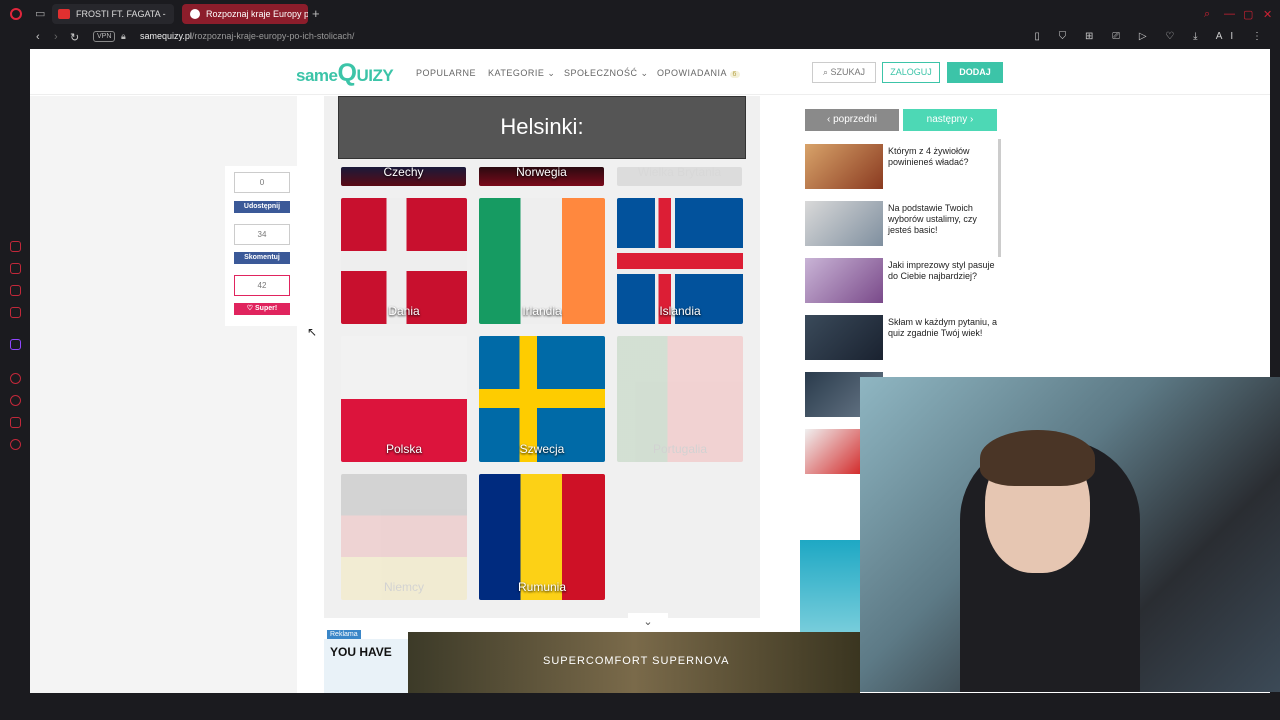 The height and width of the screenshot is (720, 1280). I want to click on maximize-icon: ▢, so click(1248, 14).